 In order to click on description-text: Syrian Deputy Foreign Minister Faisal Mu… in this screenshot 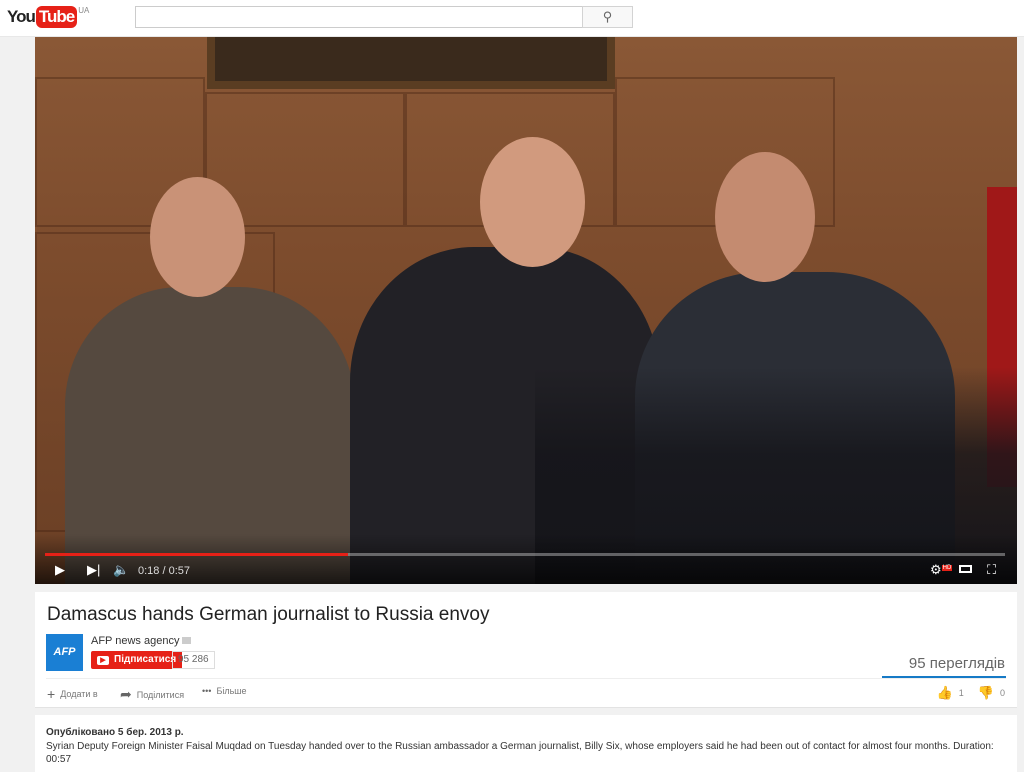, I will do `click(520, 753)`.